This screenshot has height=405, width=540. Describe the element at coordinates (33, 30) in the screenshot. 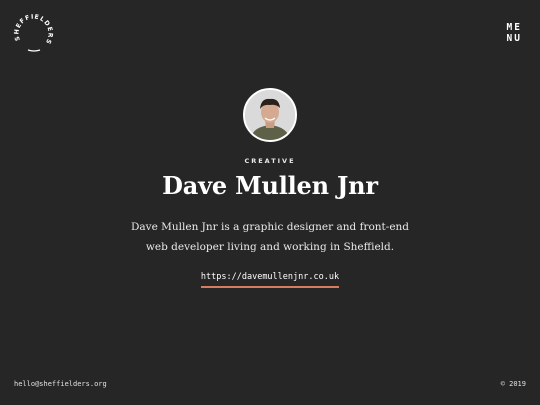

I see `svg-text: SHEFFIELDERS` at that location.